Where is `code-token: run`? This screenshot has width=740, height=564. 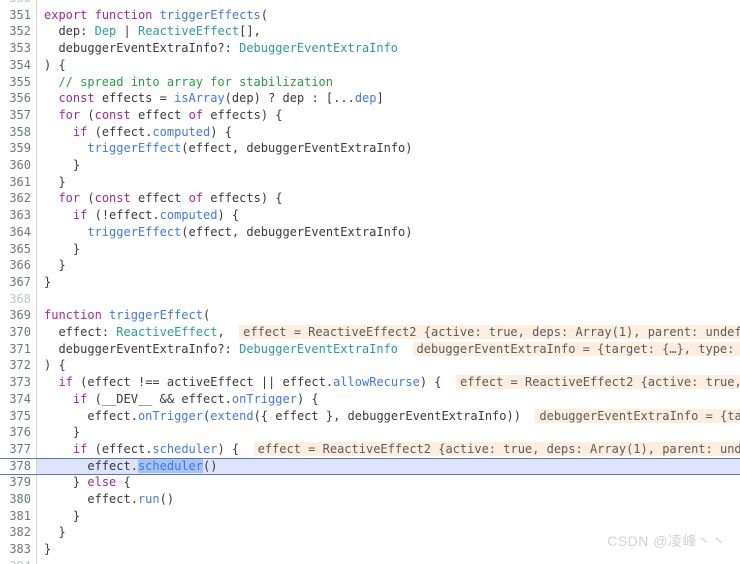 code-token: run is located at coordinates (148, 499).